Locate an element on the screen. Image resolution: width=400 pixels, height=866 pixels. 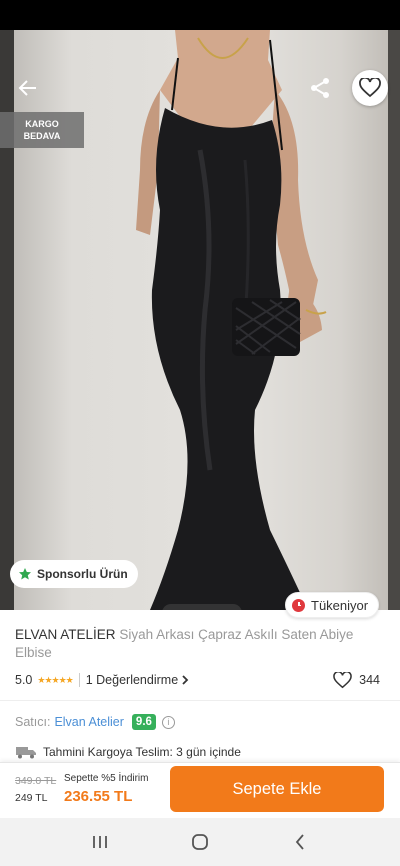
seller-label: Satıcı: is located at coordinates (33, 722).